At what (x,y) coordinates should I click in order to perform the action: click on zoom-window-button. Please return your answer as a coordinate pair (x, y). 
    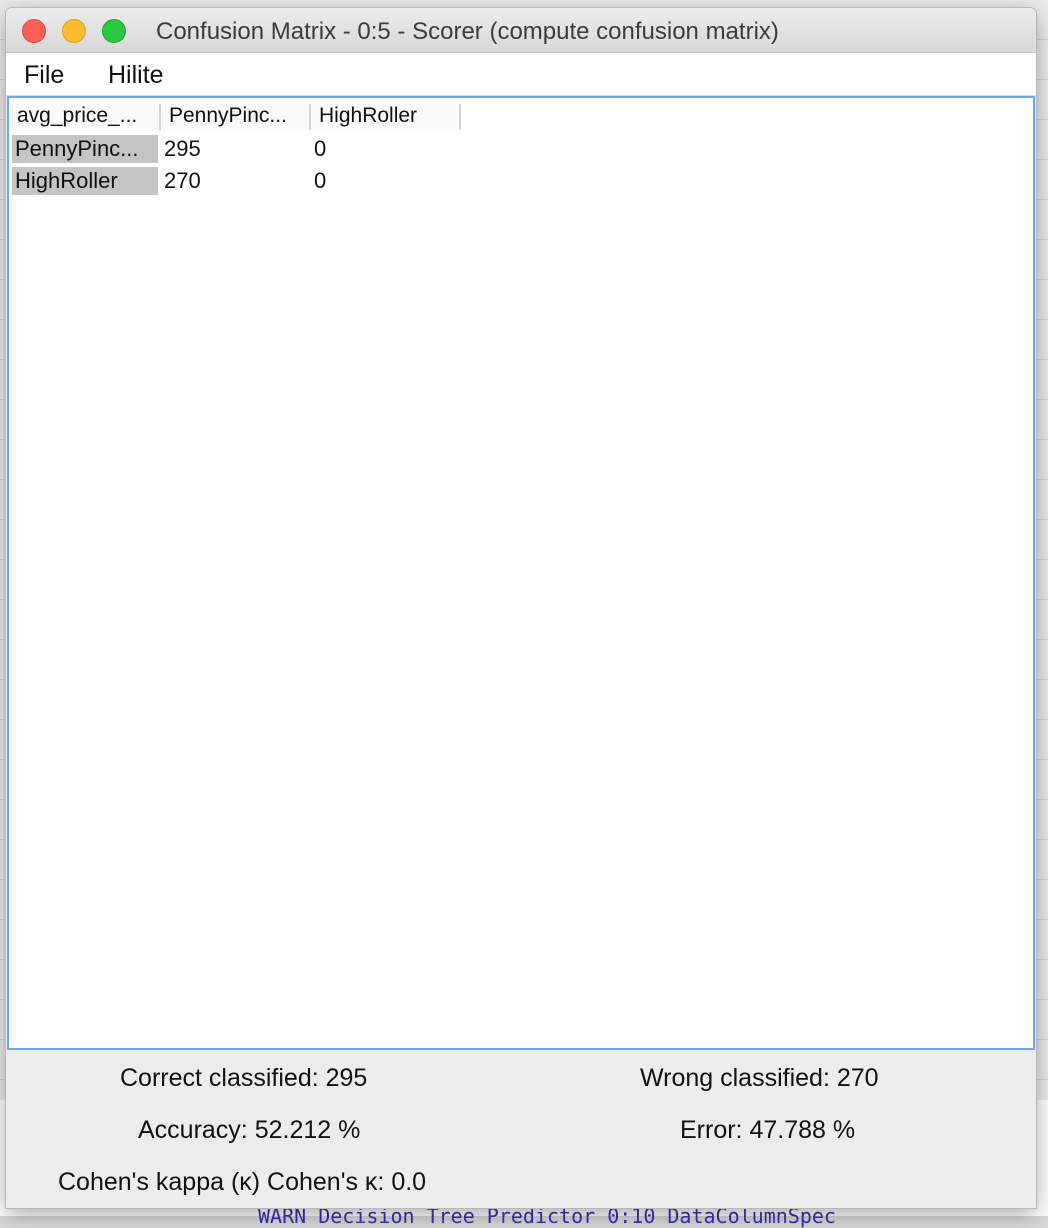
    Looking at the image, I should click on (114, 31).